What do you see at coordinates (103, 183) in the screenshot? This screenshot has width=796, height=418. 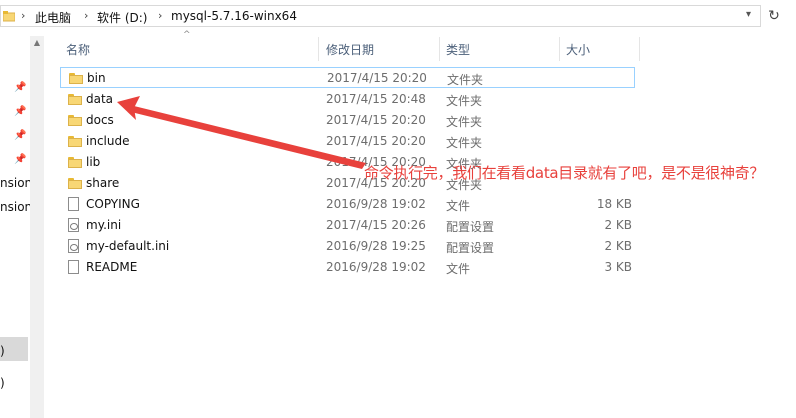 I see `file-name: share` at bounding box center [103, 183].